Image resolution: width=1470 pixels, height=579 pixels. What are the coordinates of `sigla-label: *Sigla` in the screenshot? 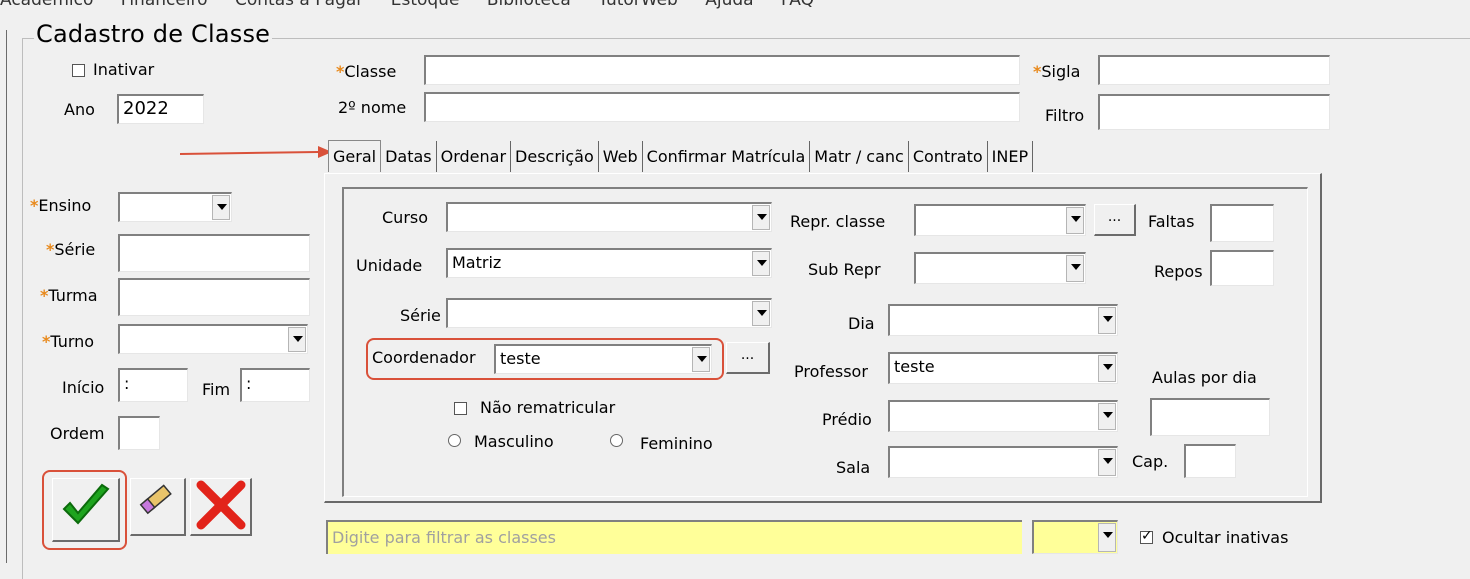 It's located at (1057, 71).